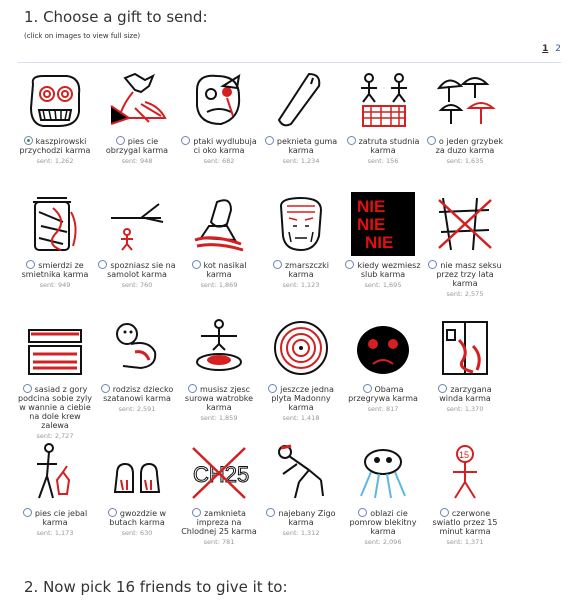  I want to click on gift-item: kot nasikal karma sent: 1,869, so click(219, 240).